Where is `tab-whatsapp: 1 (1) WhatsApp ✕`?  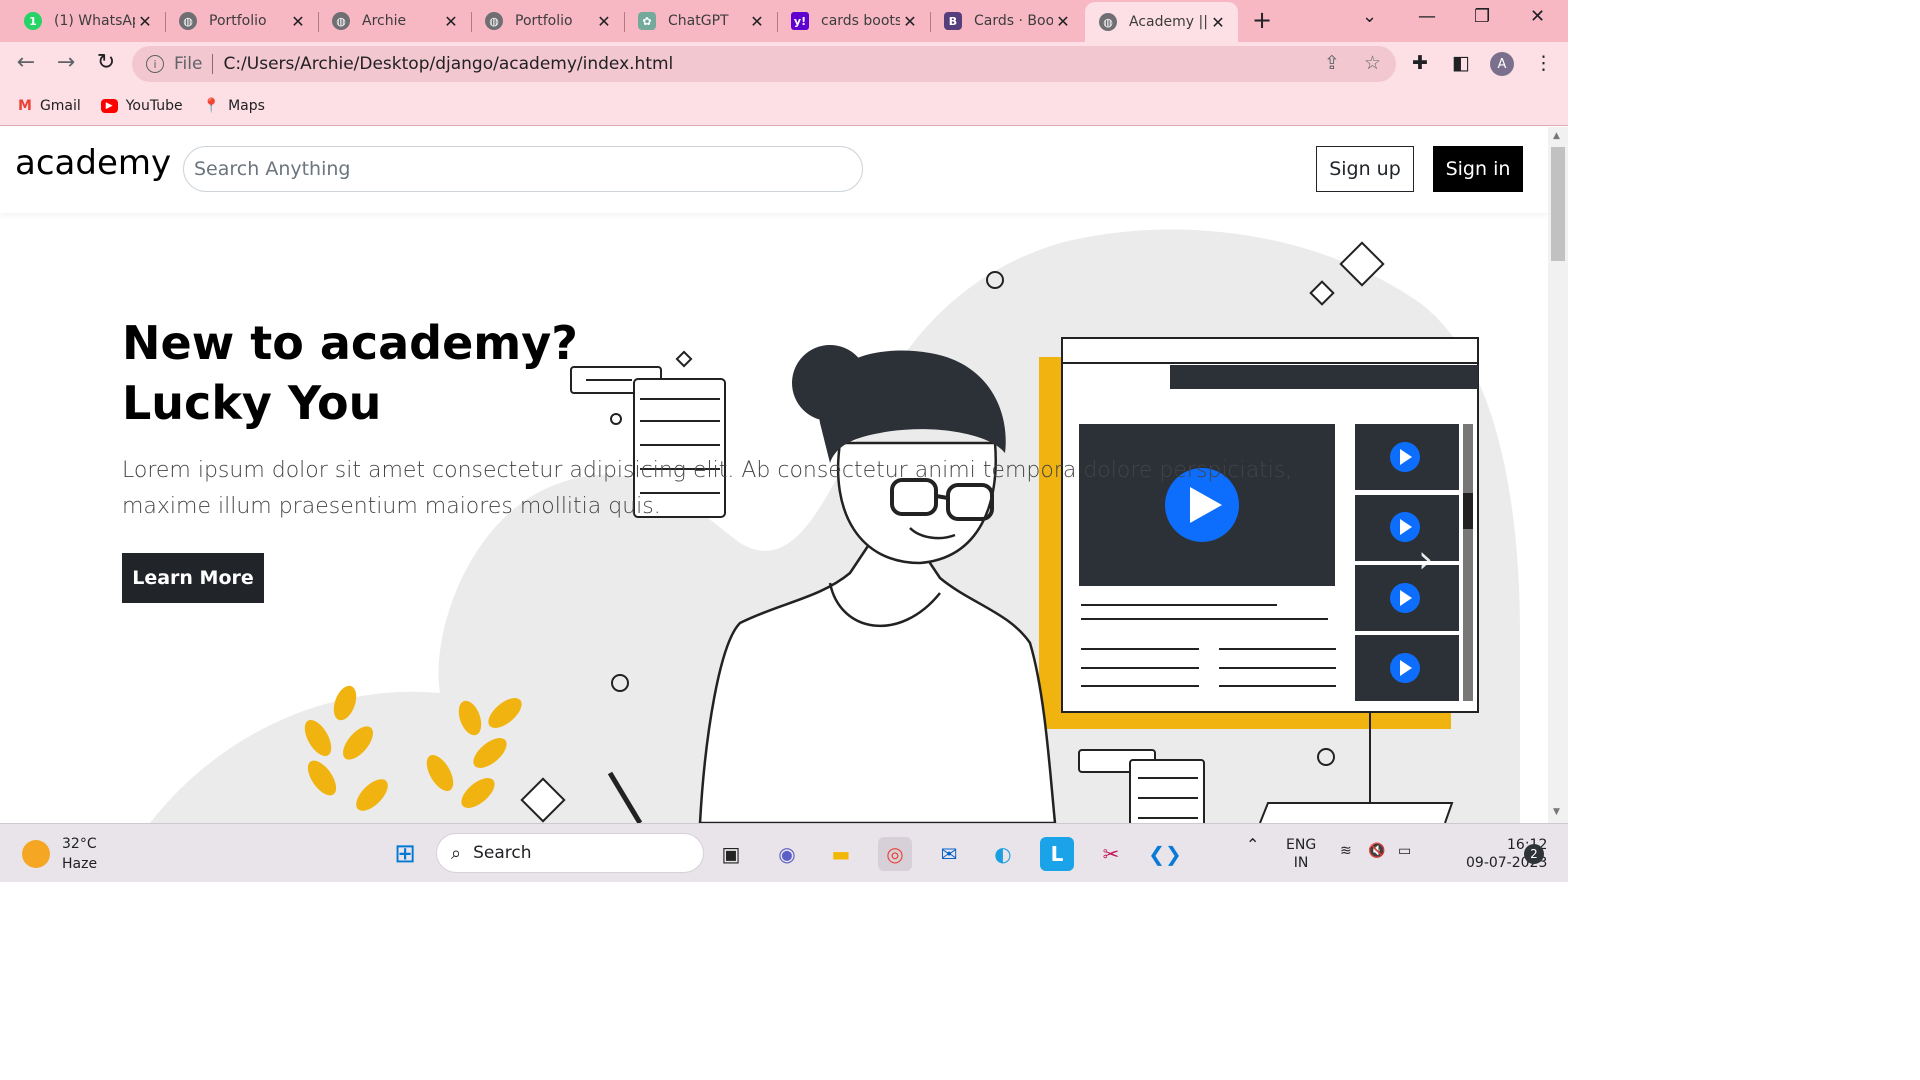
tab-whatsapp: 1 (1) WhatsApp ✕ is located at coordinates (83, 21).